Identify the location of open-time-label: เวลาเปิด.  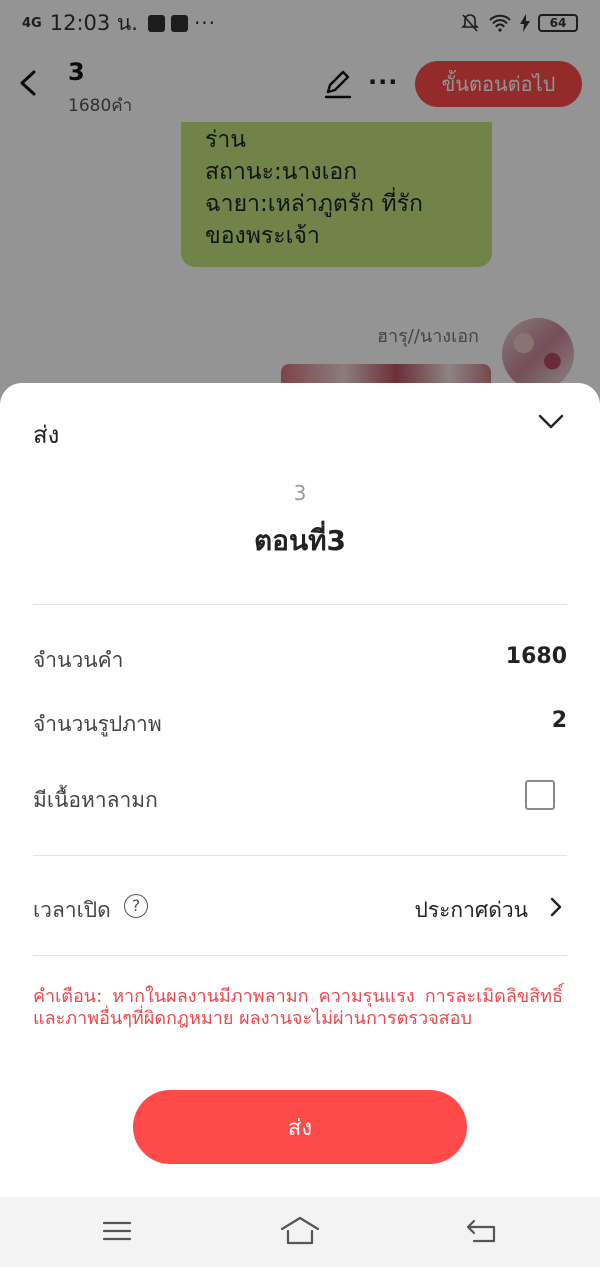
(72, 910).